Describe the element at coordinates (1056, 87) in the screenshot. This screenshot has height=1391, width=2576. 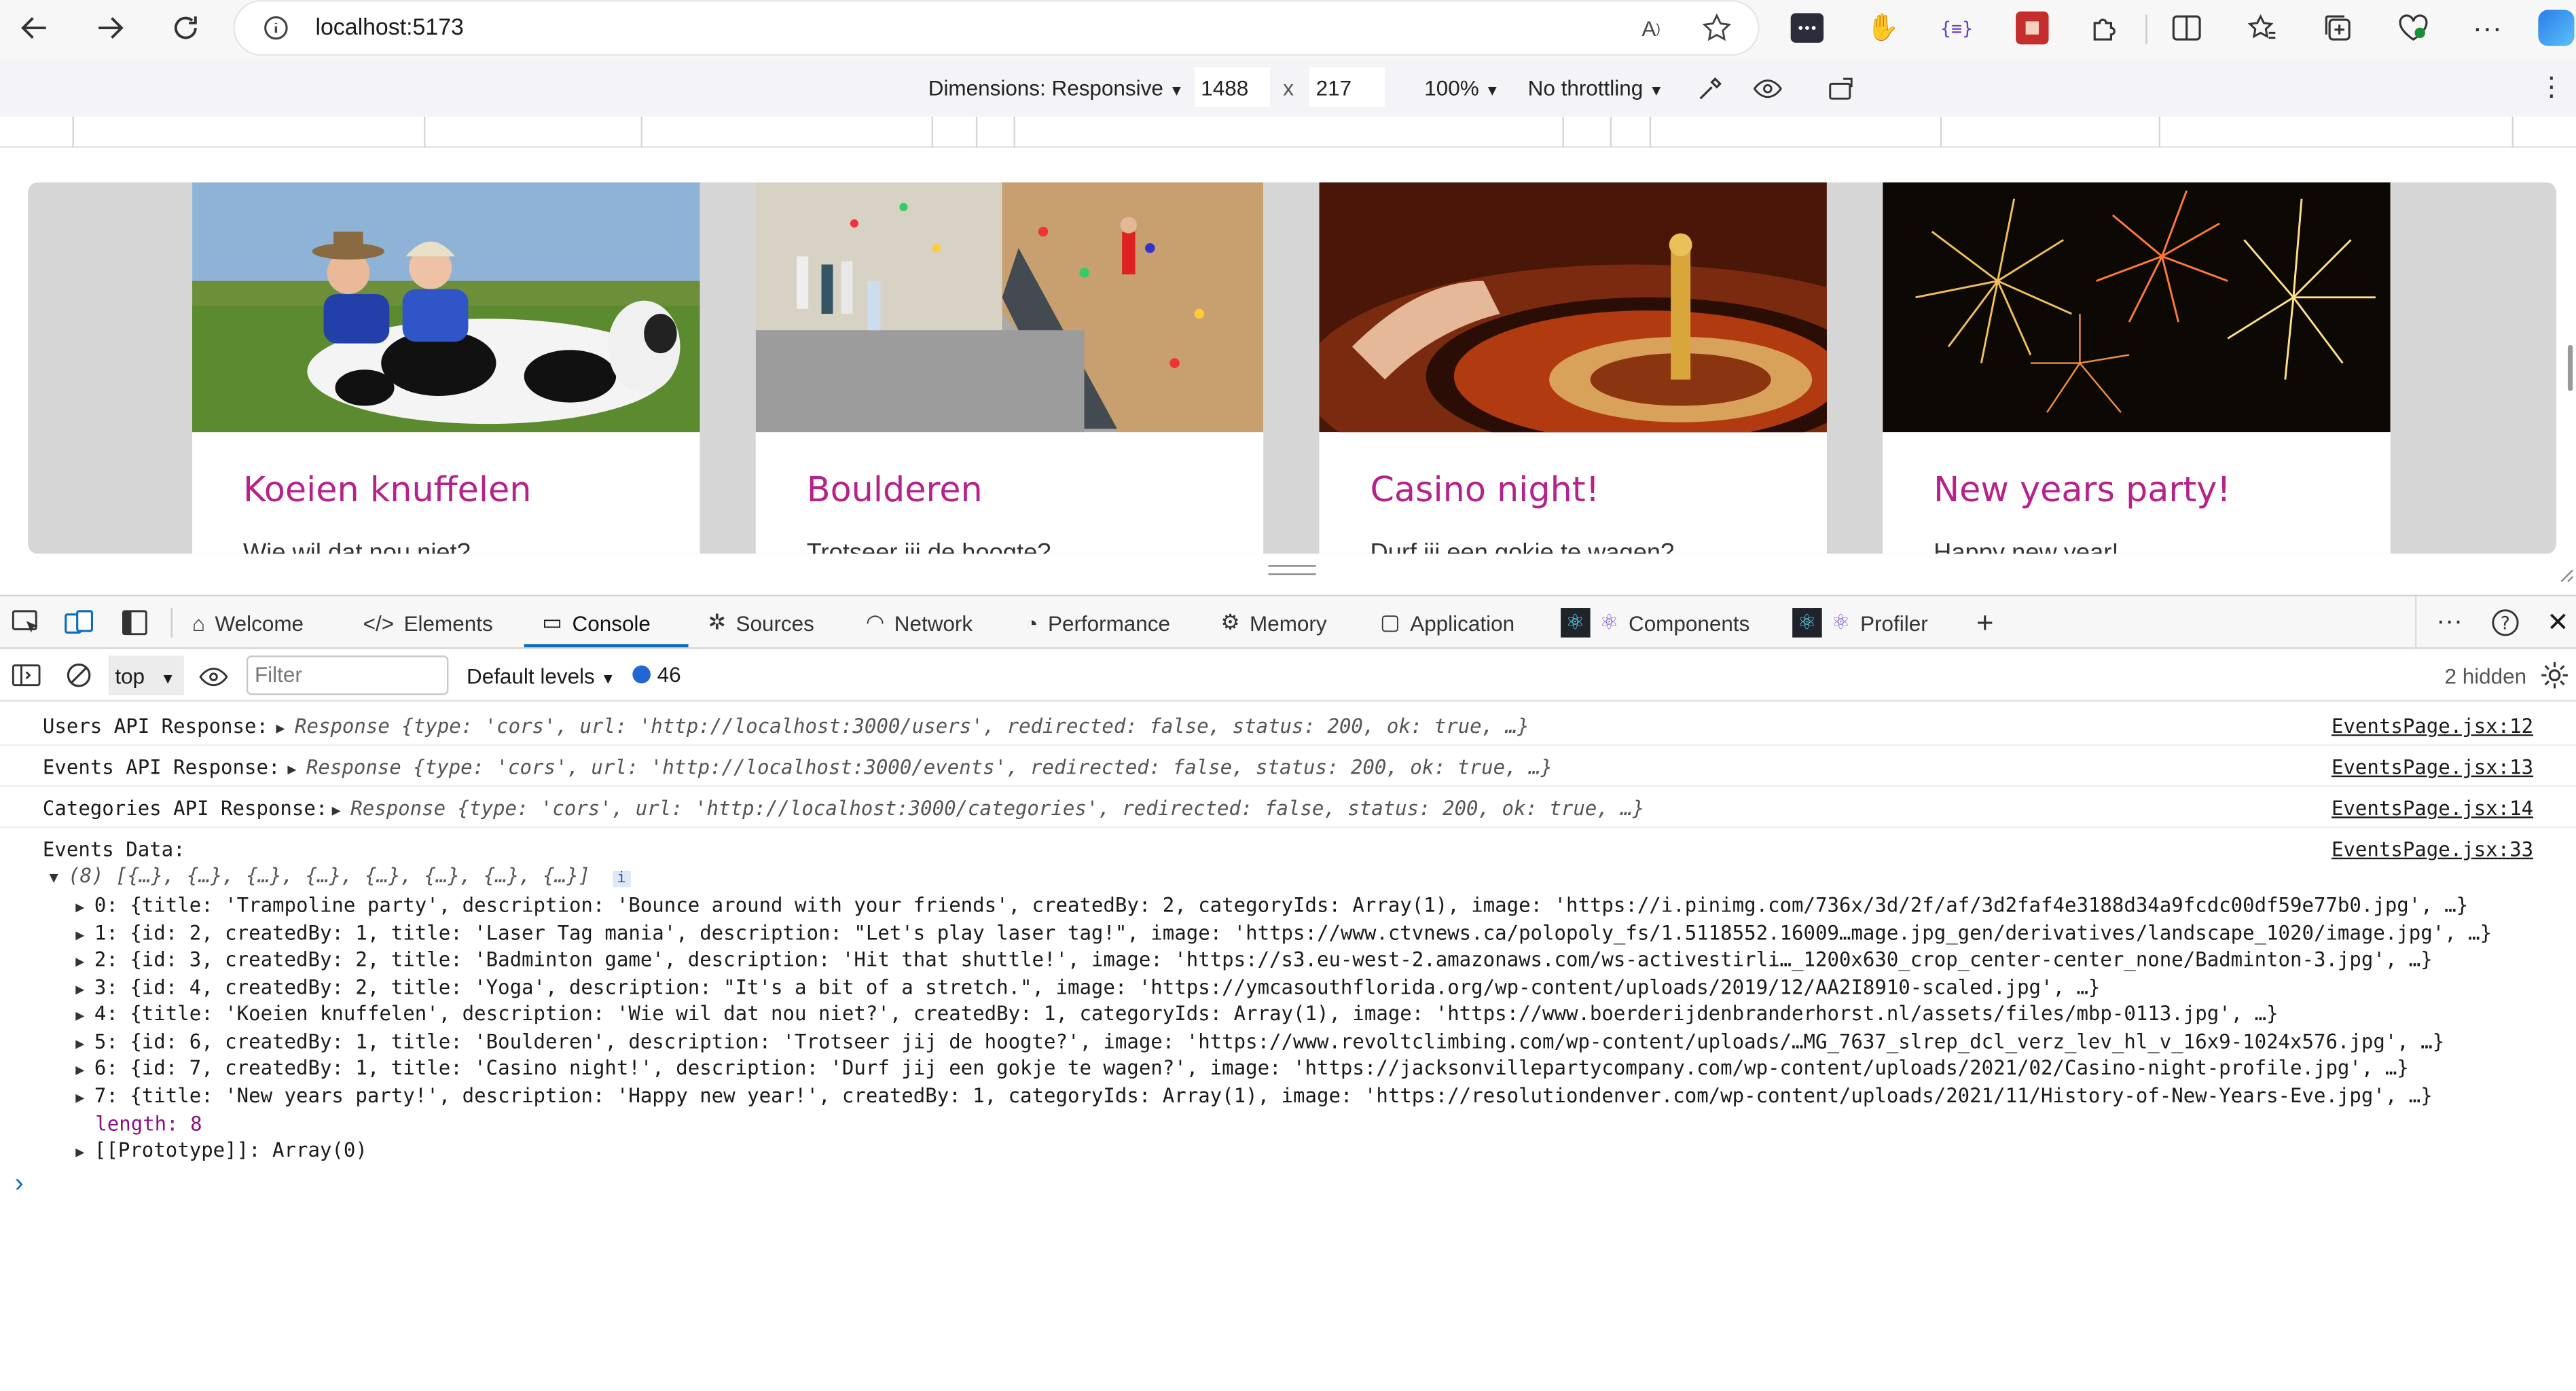
I see `dimensions-dropdown: Dimensions: Responsive ▼` at that location.